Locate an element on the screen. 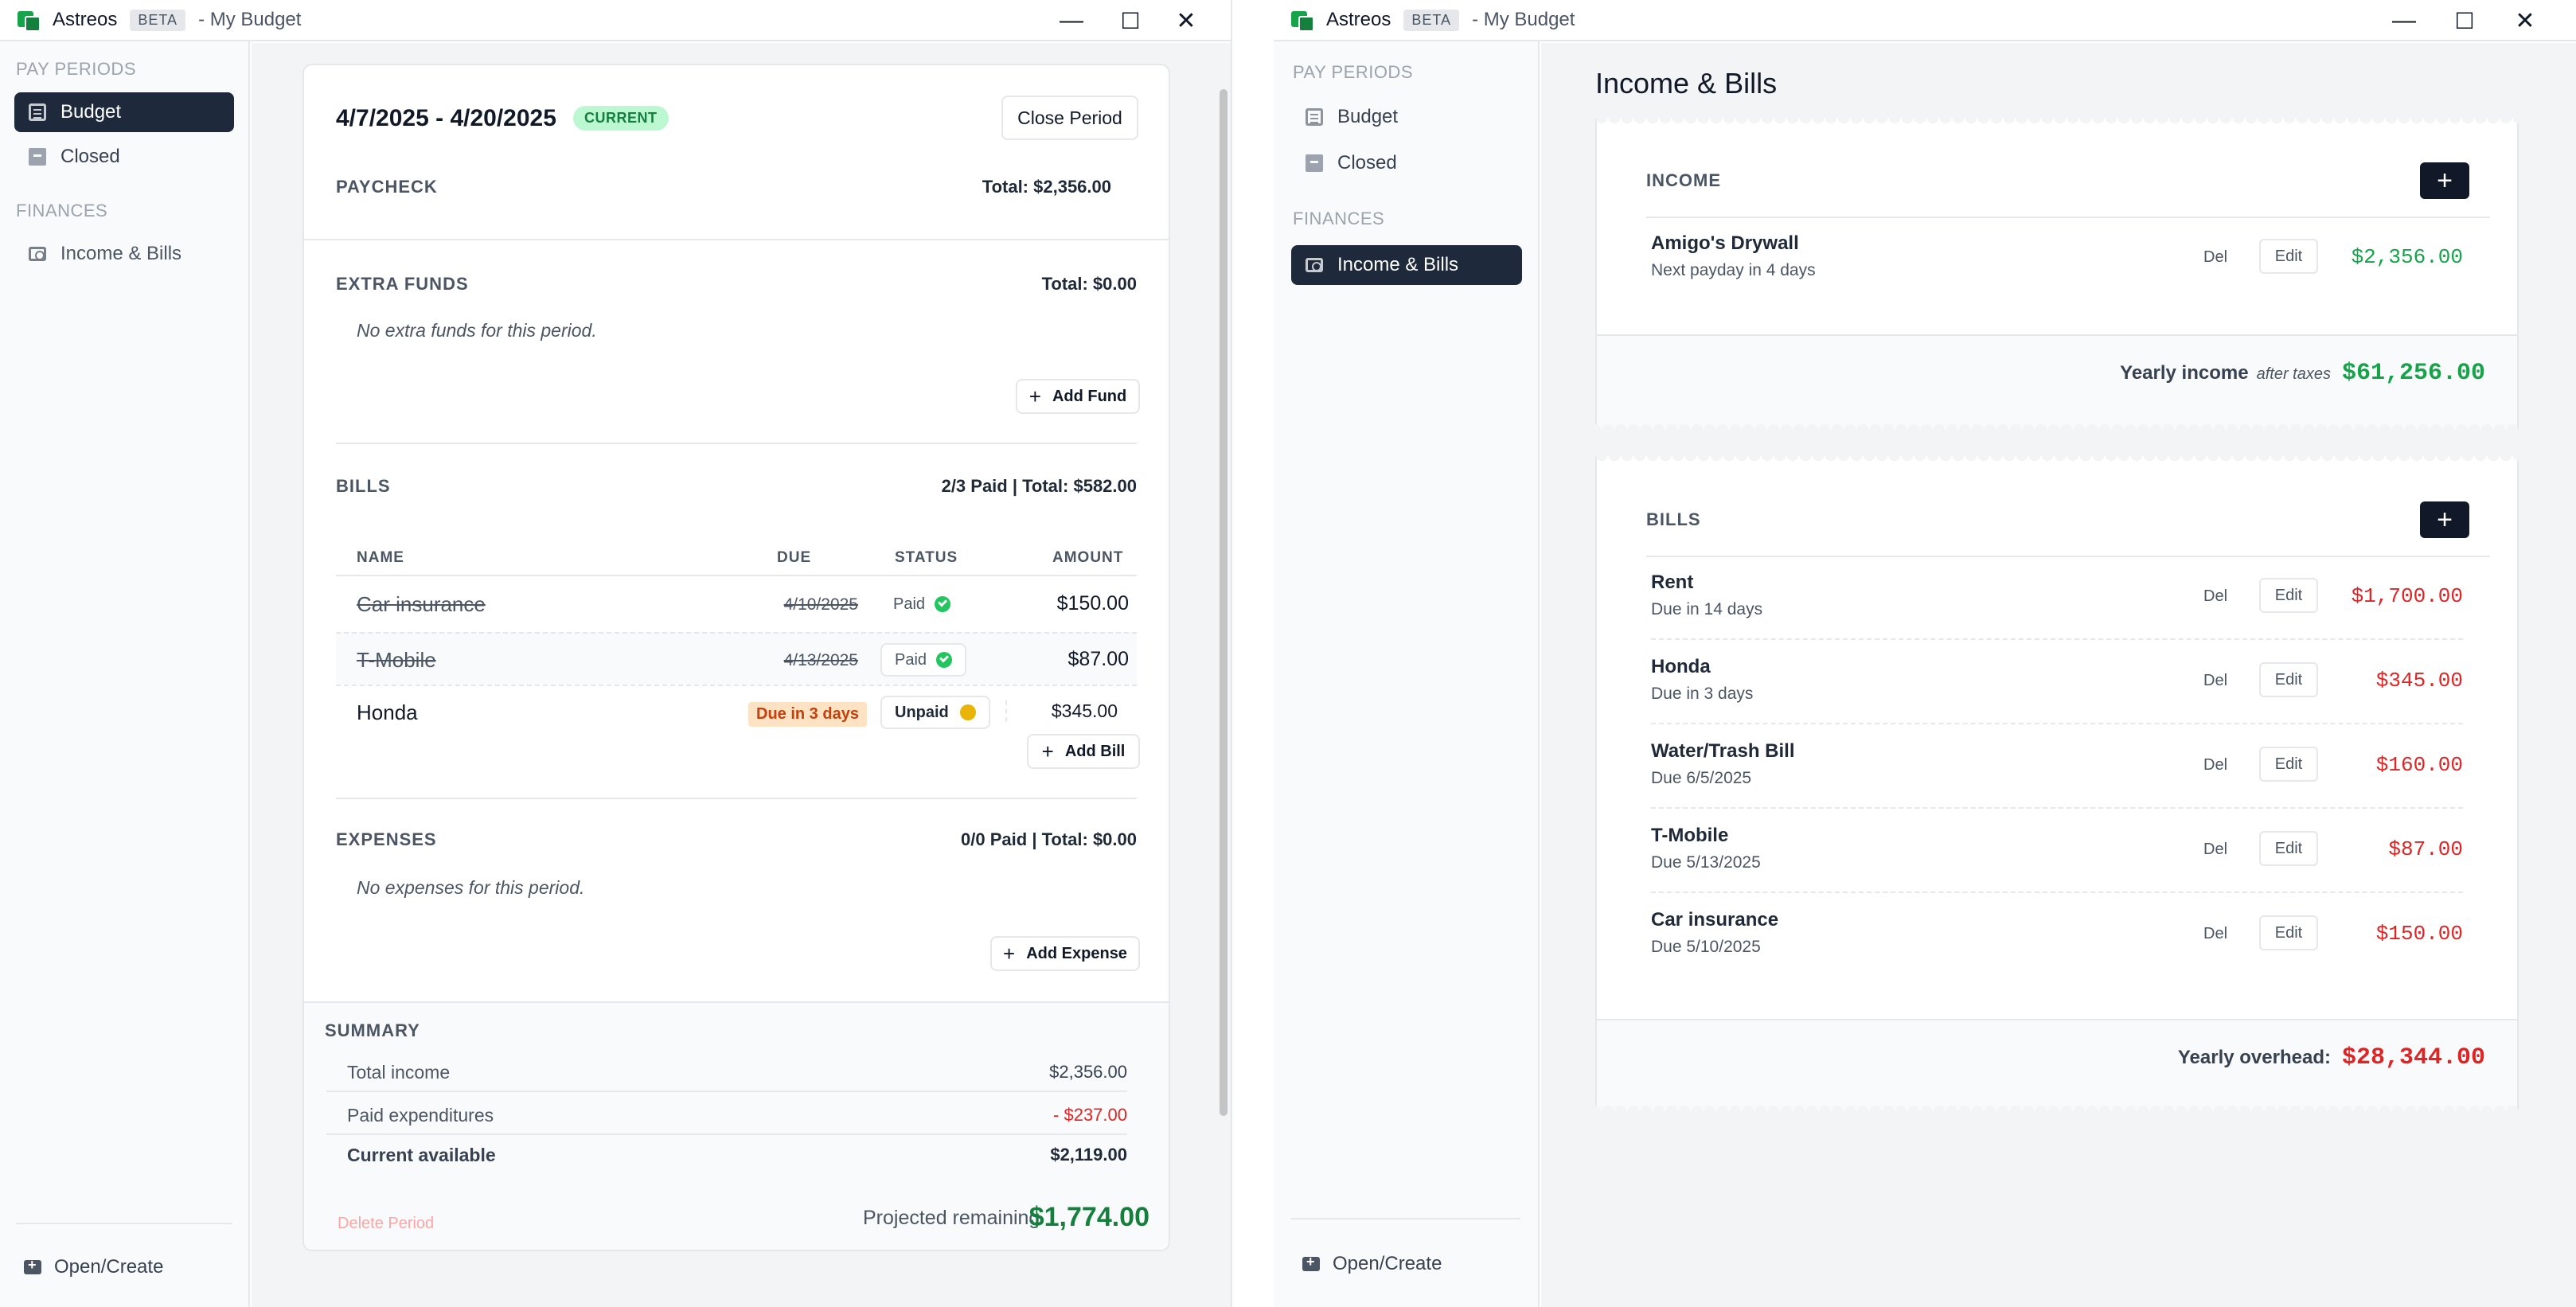  income-footer: Yearly income after taxes $61,256.00 is located at coordinates (2057, 382).